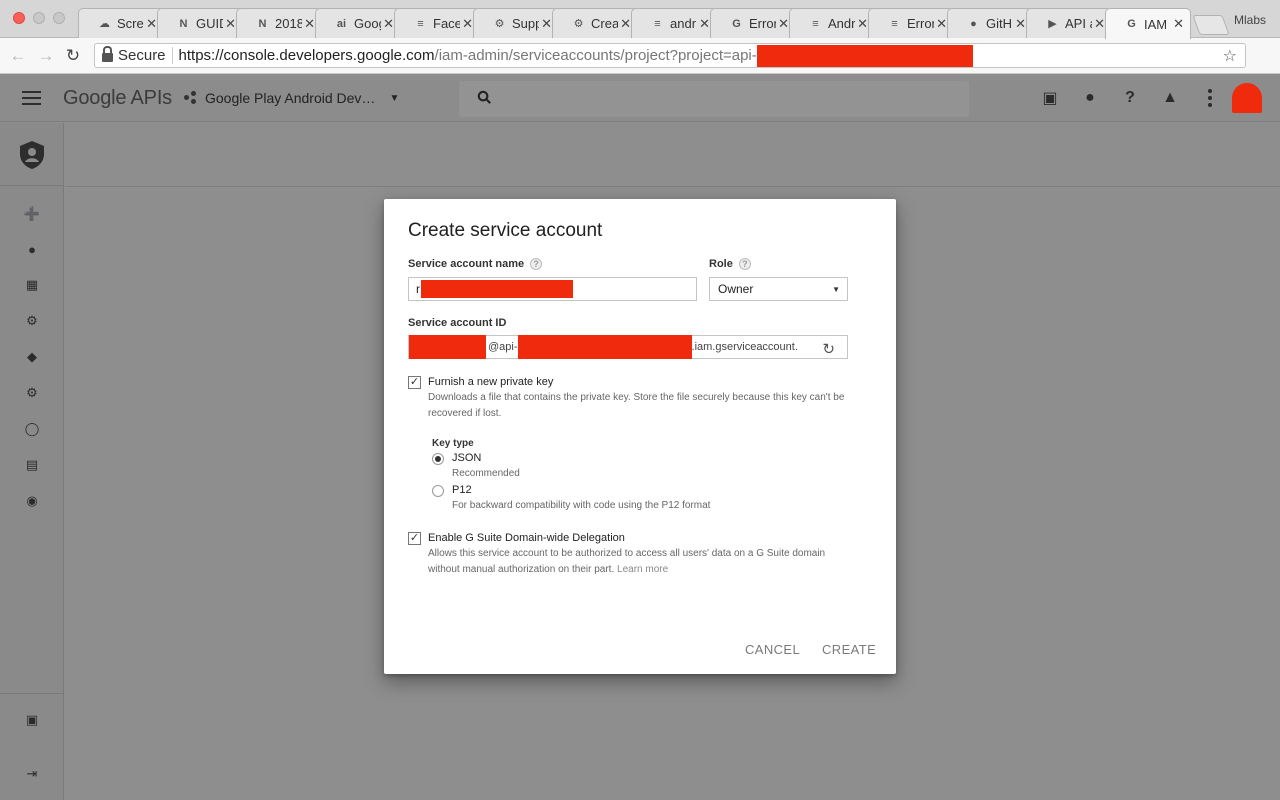 The width and height of the screenshot is (1280, 800). Describe the element at coordinates (18, 56) in the screenshot. I see `back-arrow-icon: ←` at that location.